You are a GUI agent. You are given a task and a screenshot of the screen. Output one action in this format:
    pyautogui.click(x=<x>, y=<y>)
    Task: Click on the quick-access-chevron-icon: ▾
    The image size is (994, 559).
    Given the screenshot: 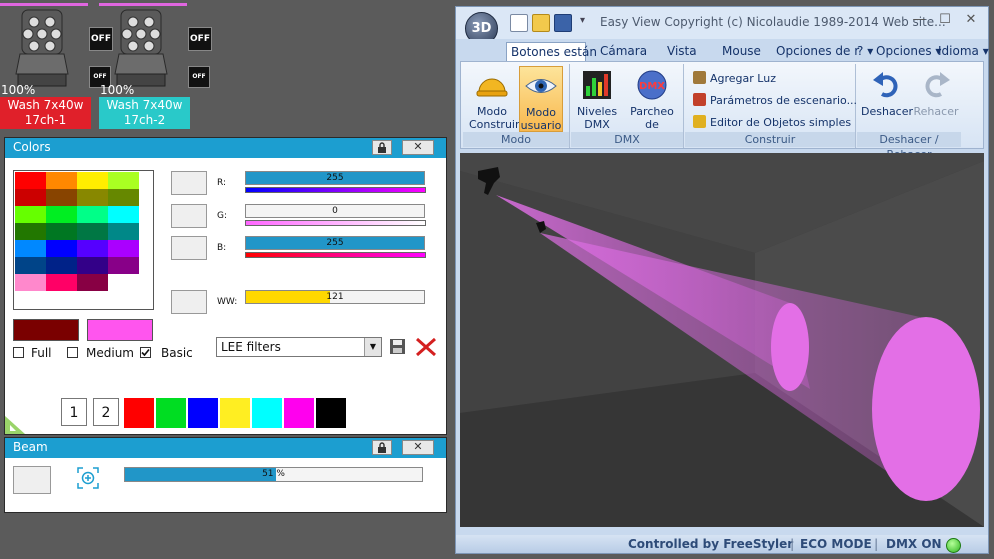 What is the action you would take?
    pyautogui.click(x=582, y=20)
    